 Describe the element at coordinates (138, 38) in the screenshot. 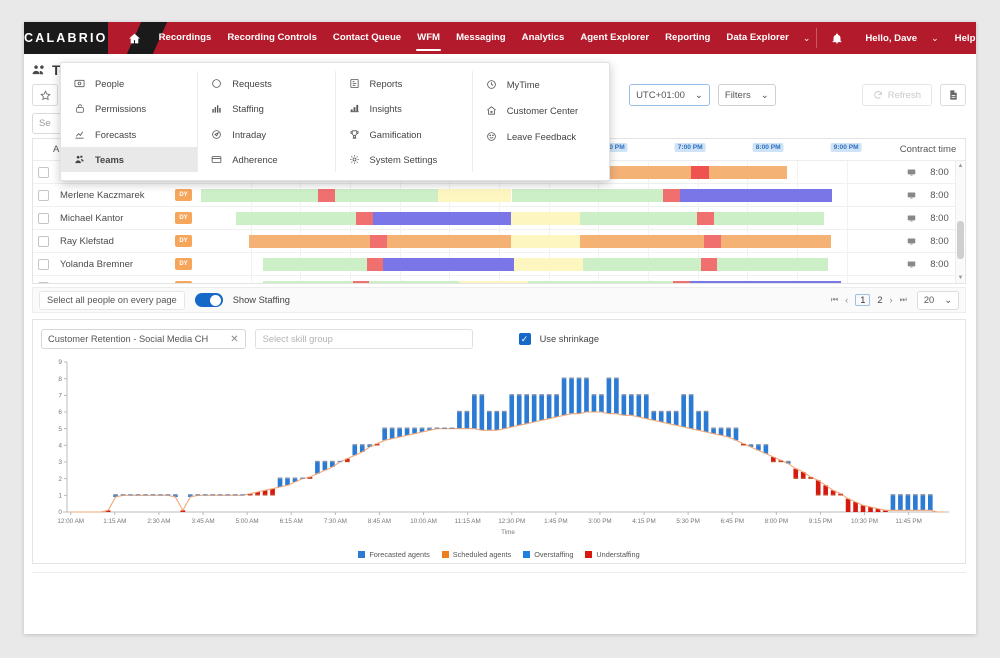

I see `home-icon` at that location.